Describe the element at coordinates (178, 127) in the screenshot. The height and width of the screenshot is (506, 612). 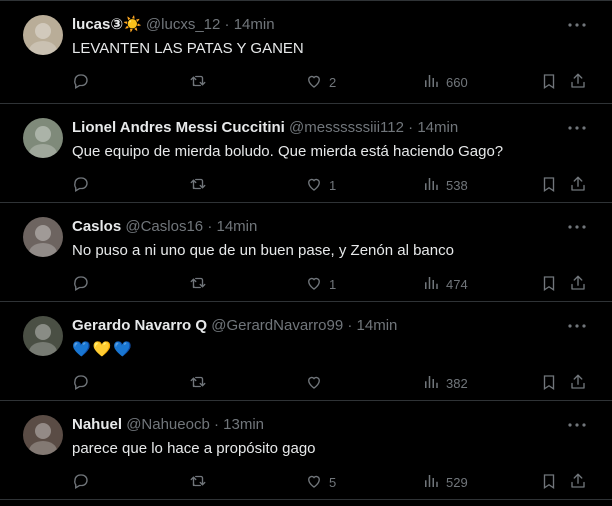
I see `display-name: Lionel Andres Messi Cuccitini` at that location.